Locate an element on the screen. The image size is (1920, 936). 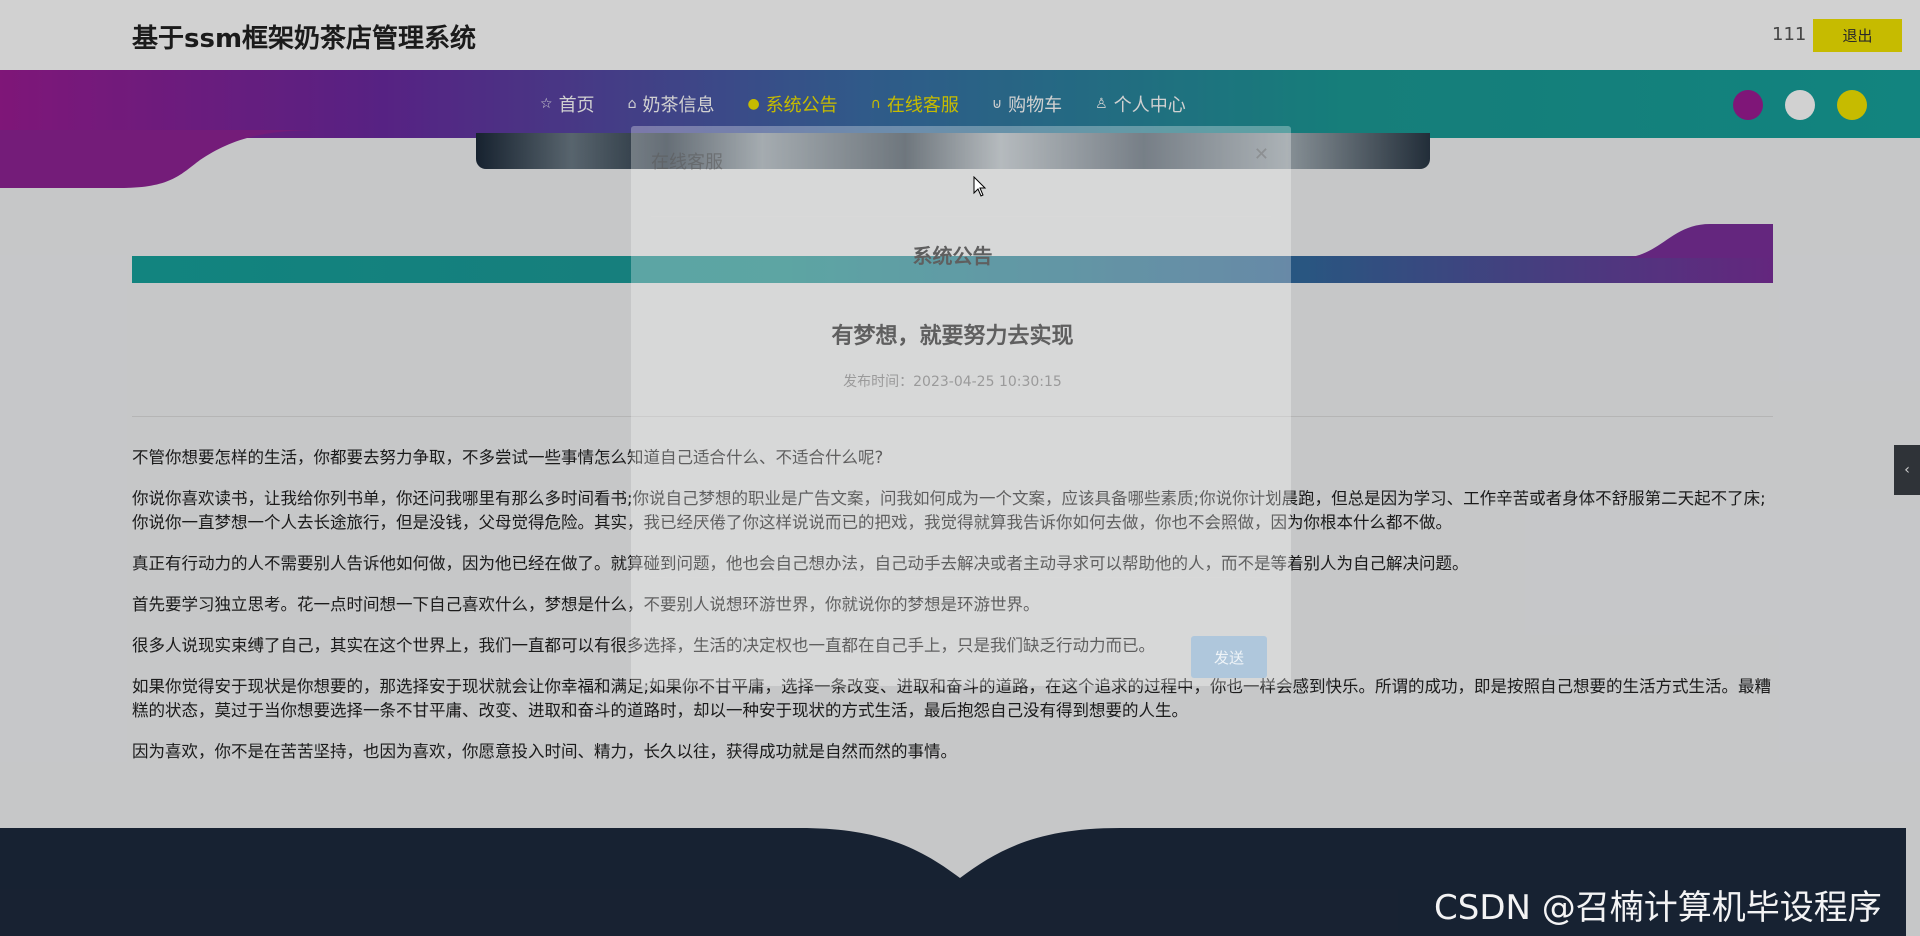
close-icon: ✕ is located at coordinates (1261, 154).